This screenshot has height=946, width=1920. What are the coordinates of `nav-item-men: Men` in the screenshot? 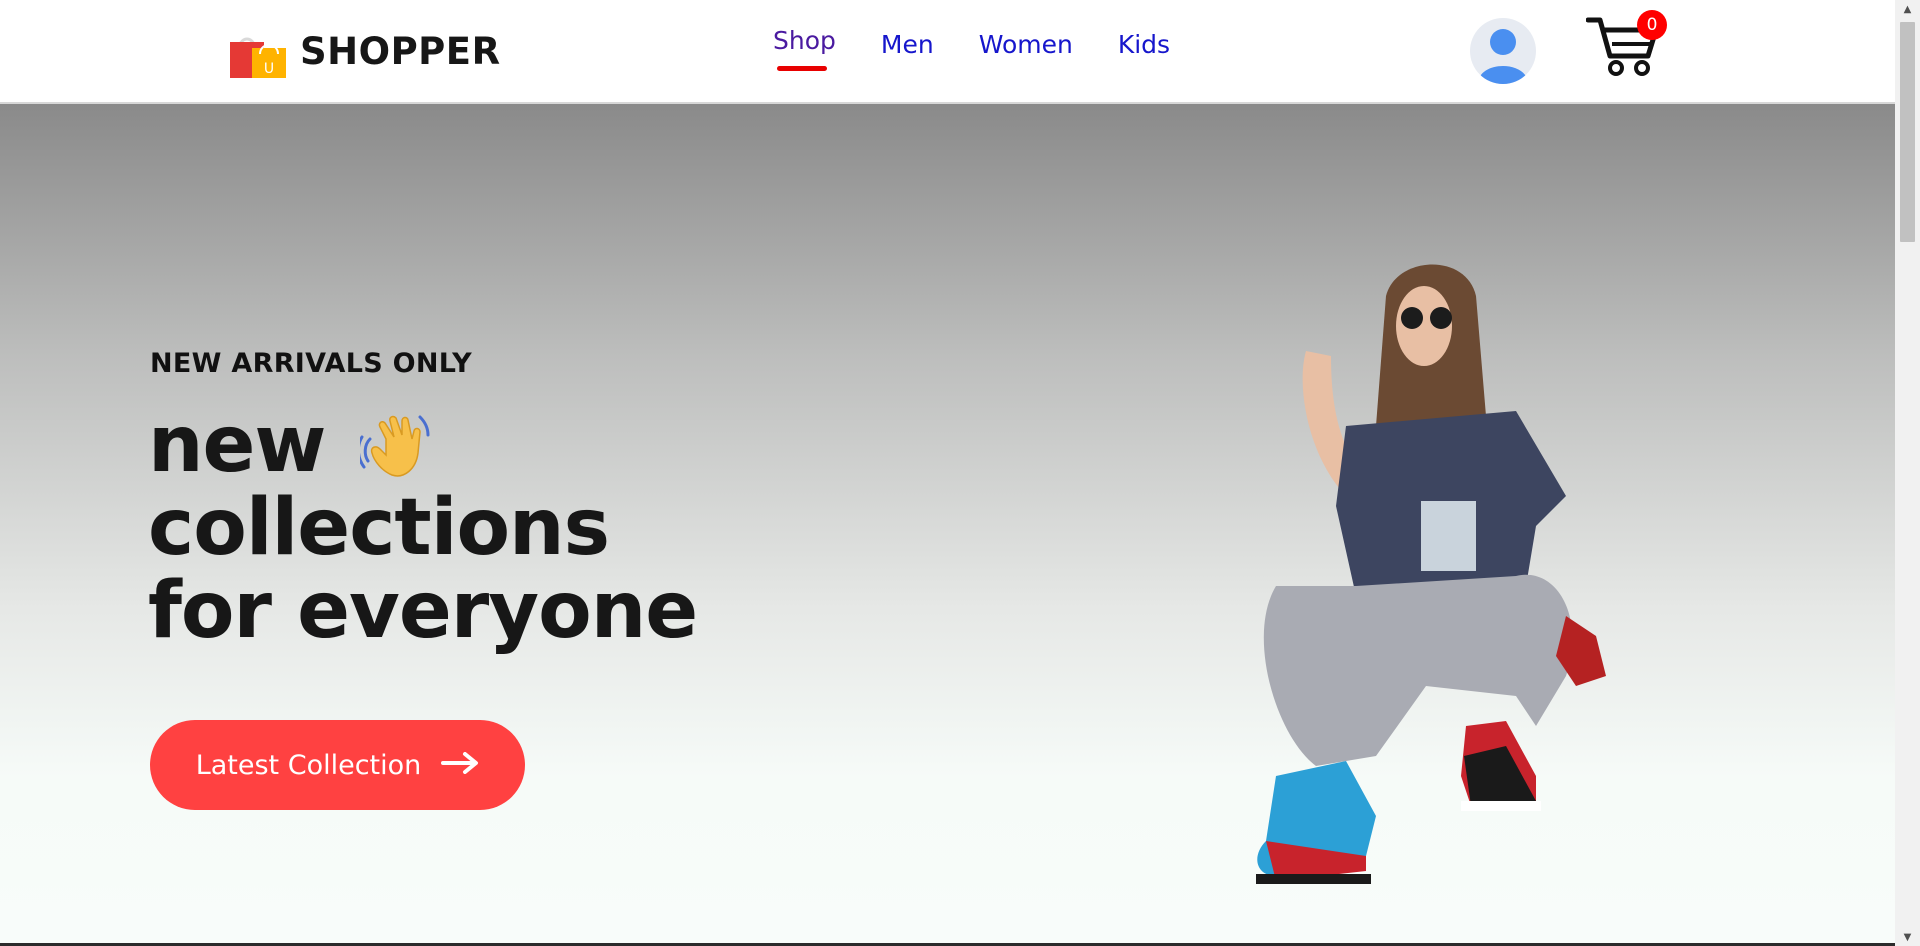 It's located at (907, 44).